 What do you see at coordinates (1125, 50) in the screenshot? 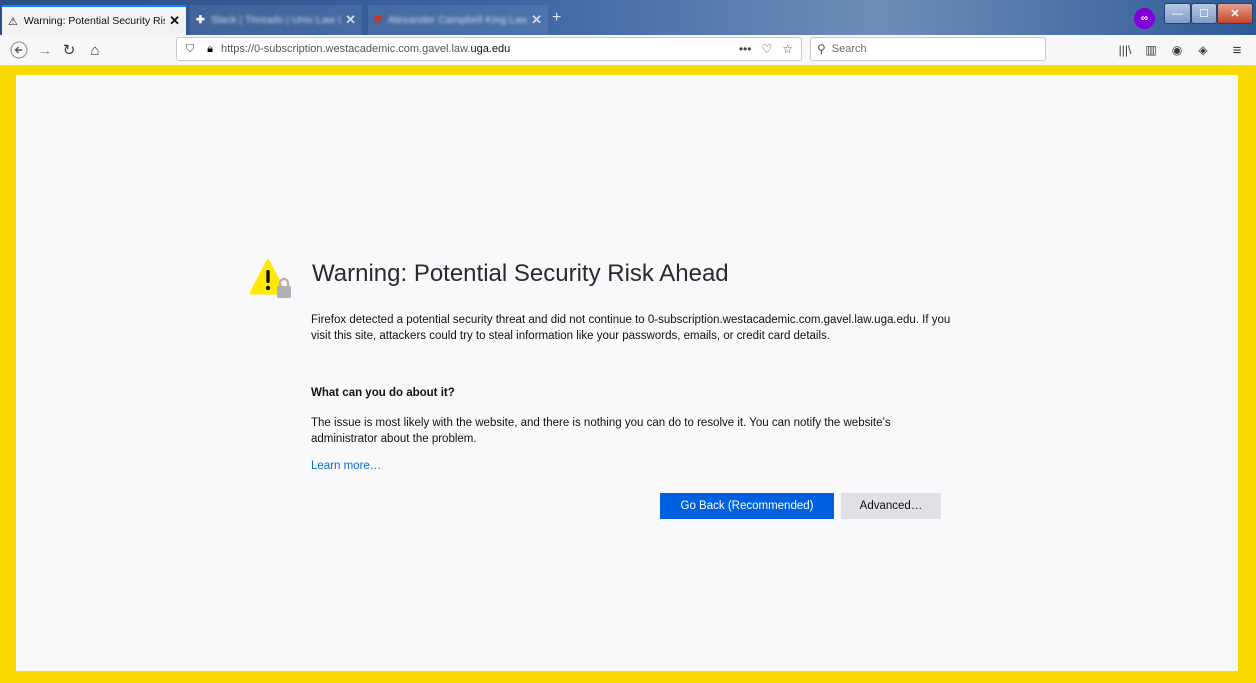
I see `library-icon: |||\` at bounding box center [1125, 50].